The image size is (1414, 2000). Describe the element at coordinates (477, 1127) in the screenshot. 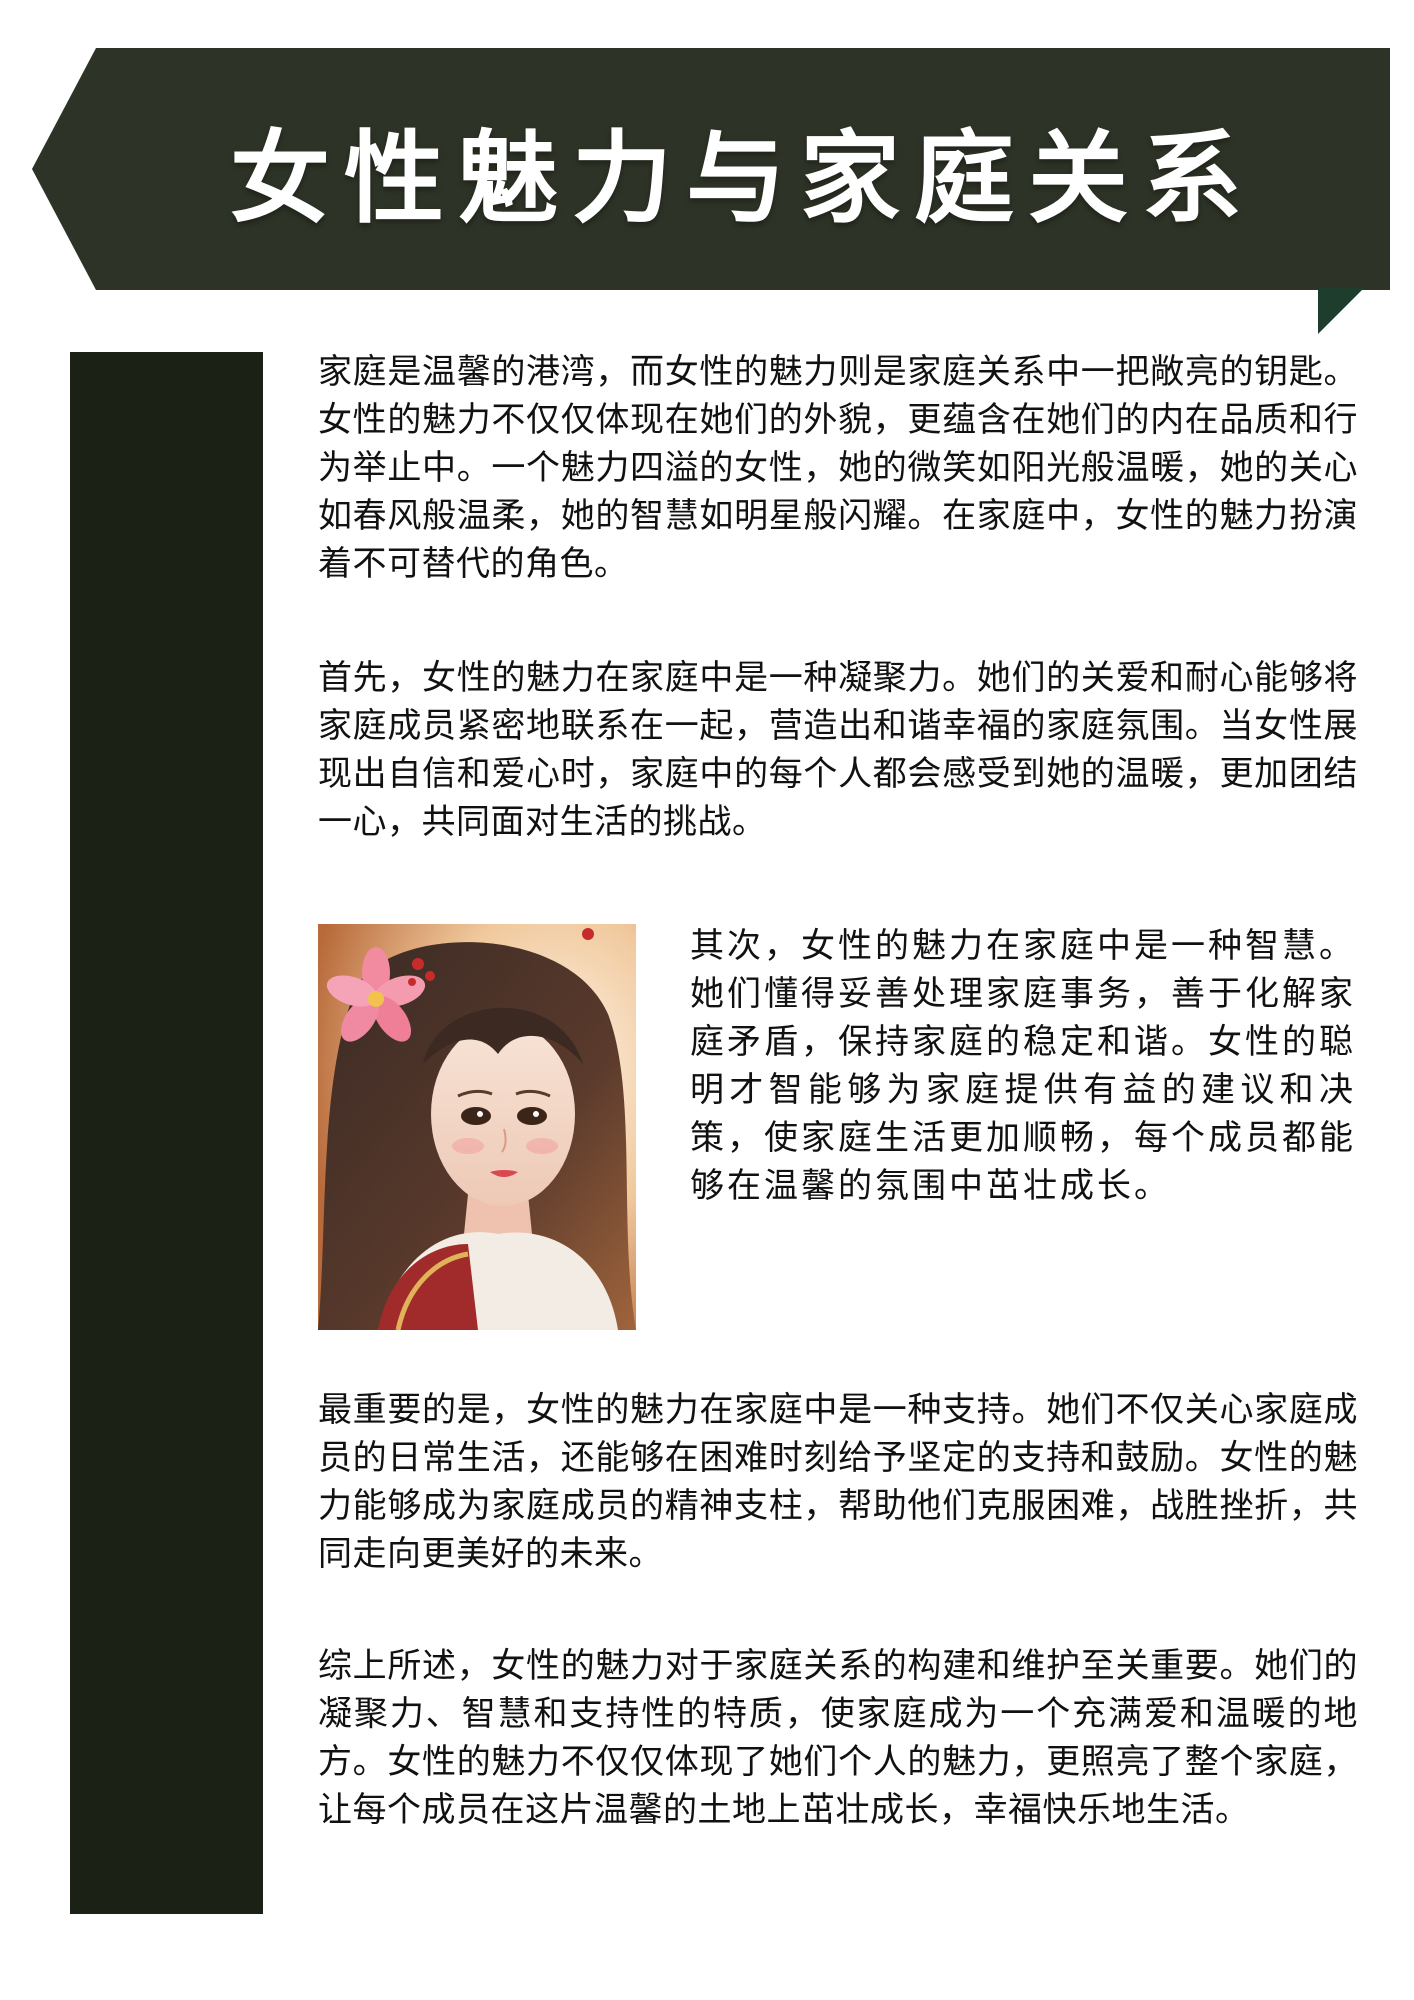

I see `portrait-image` at that location.